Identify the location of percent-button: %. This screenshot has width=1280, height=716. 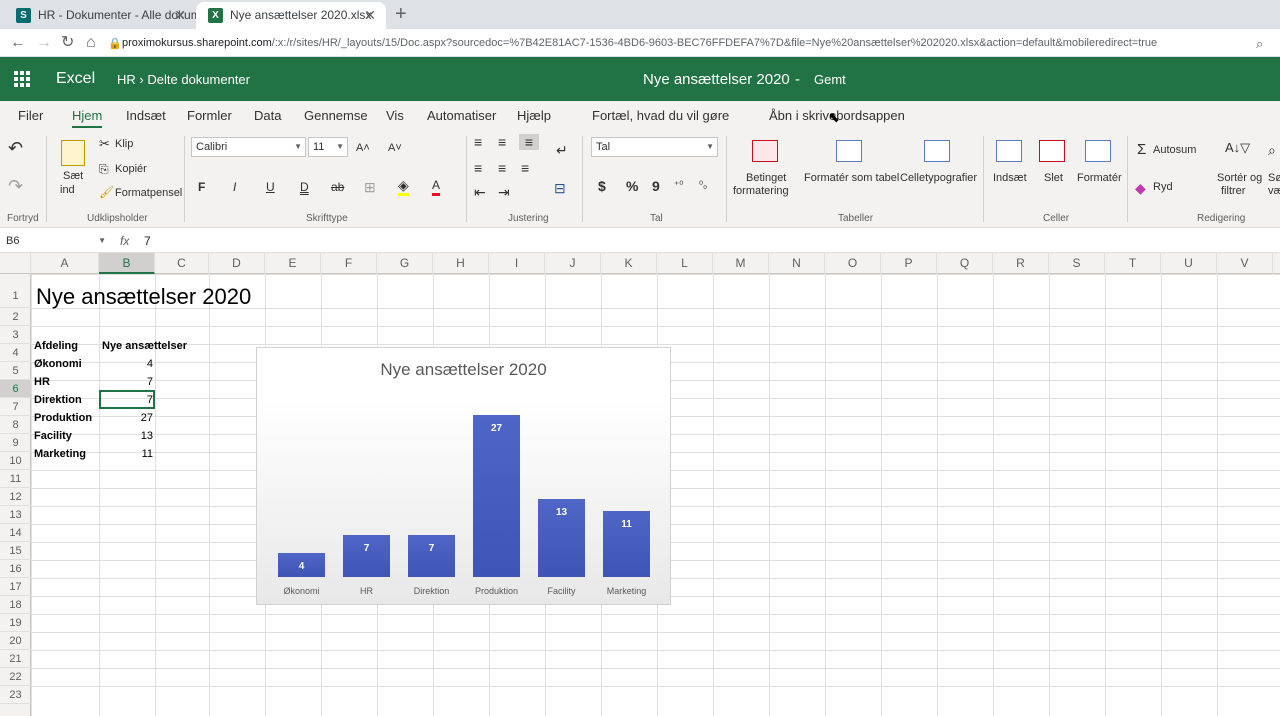
(632, 186).